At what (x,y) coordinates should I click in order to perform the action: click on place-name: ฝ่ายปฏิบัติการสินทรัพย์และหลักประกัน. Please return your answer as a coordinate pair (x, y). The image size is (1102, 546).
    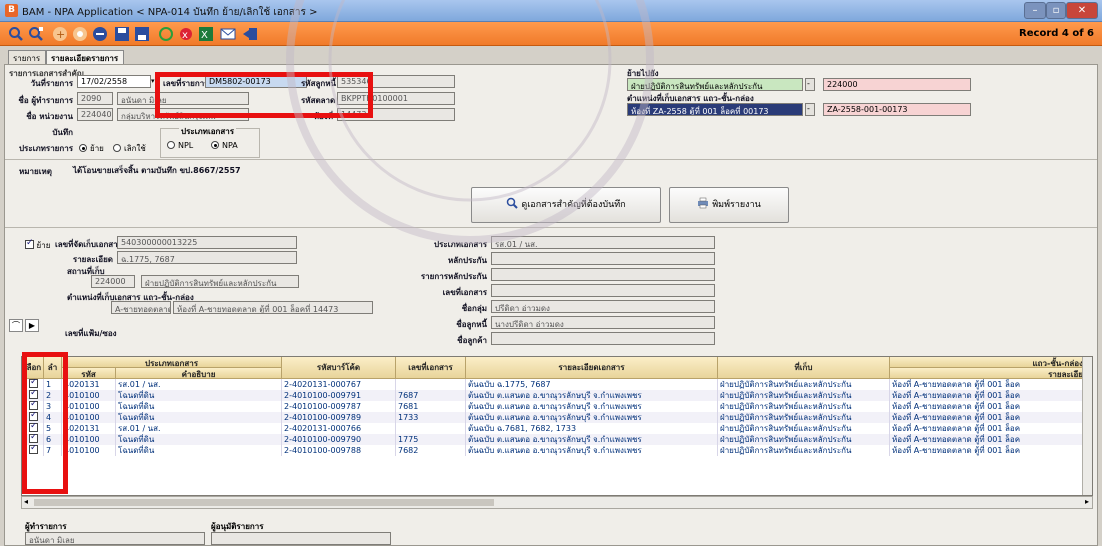
    Looking at the image, I should click on (220, 281).